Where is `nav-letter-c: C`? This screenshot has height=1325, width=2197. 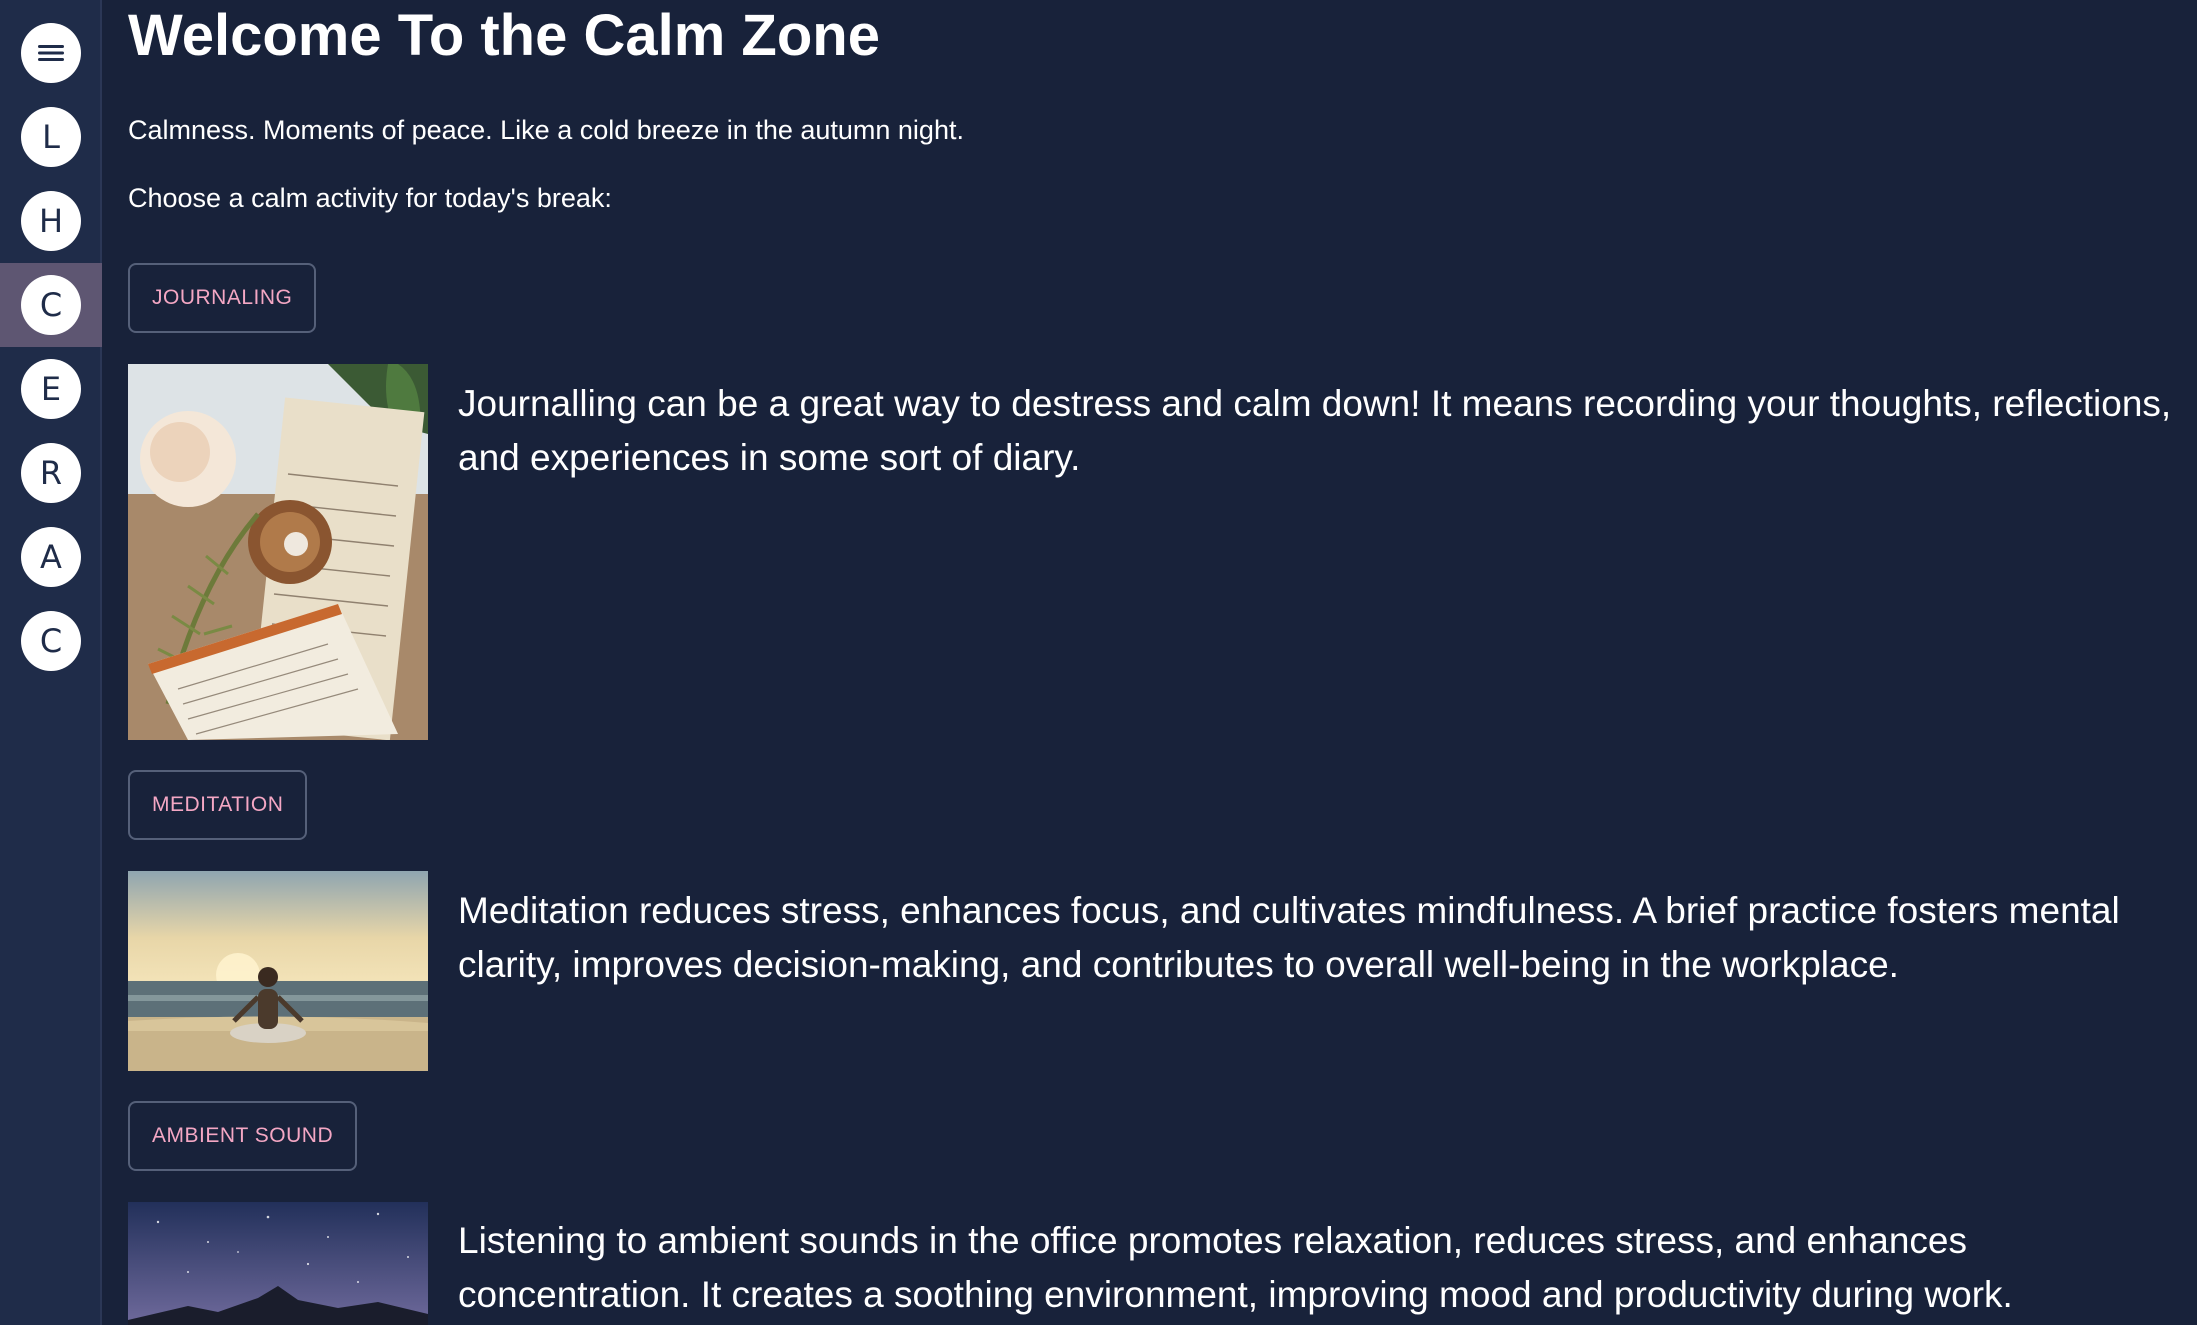
nav-letter-c: C is located at coordinates (51, 305).